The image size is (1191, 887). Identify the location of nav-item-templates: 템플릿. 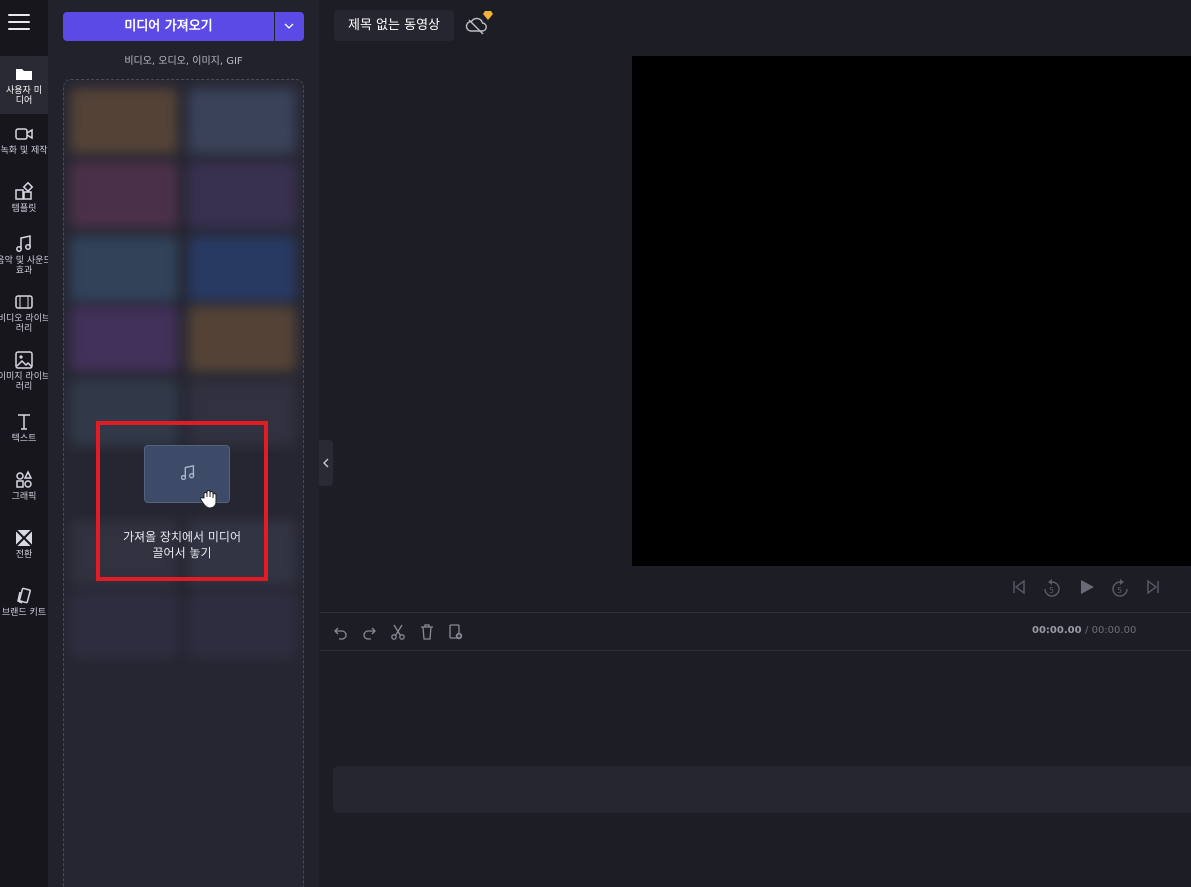
(24, 204).